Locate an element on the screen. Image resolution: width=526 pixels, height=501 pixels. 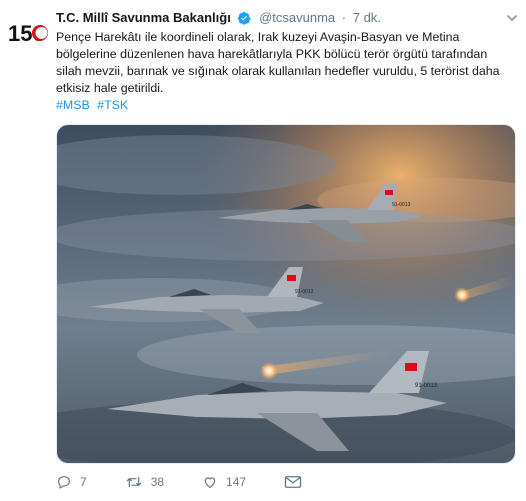
envelope-icon is located at coordinates (293, 482).